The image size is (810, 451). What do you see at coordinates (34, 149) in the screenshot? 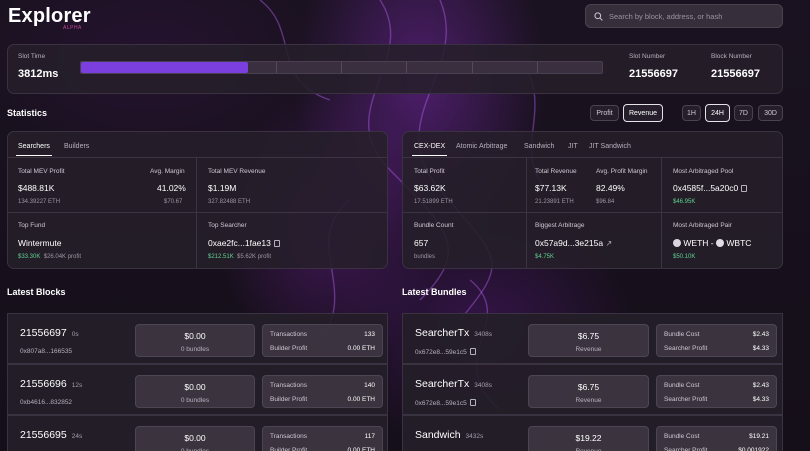
I see `tab-searchers: Searchers` at bounding box center [34, 149].